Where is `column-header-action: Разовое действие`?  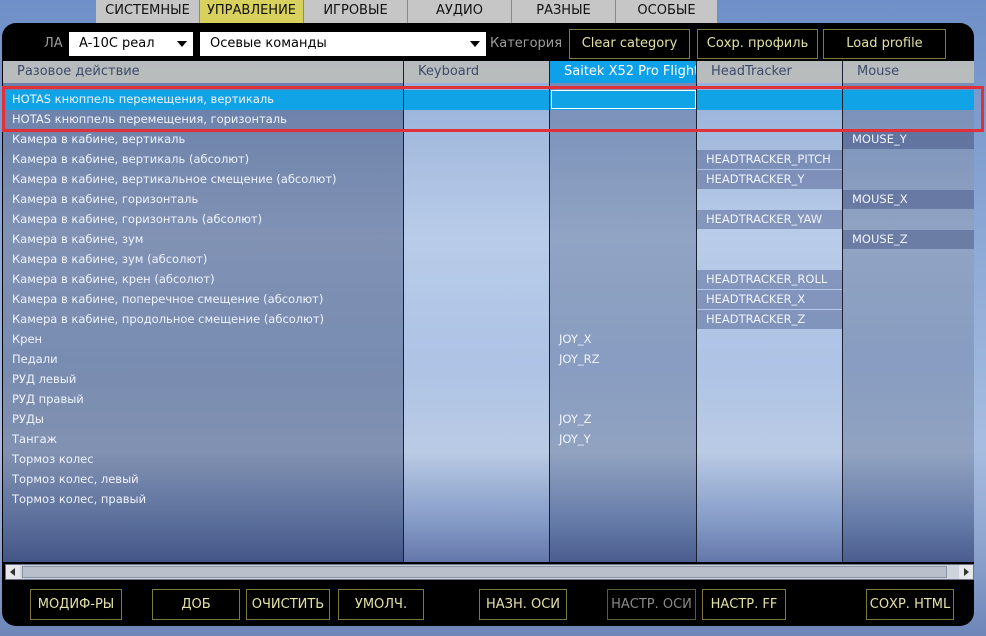 column-header-action: Разовое действие is located at coordinates (203, 72).